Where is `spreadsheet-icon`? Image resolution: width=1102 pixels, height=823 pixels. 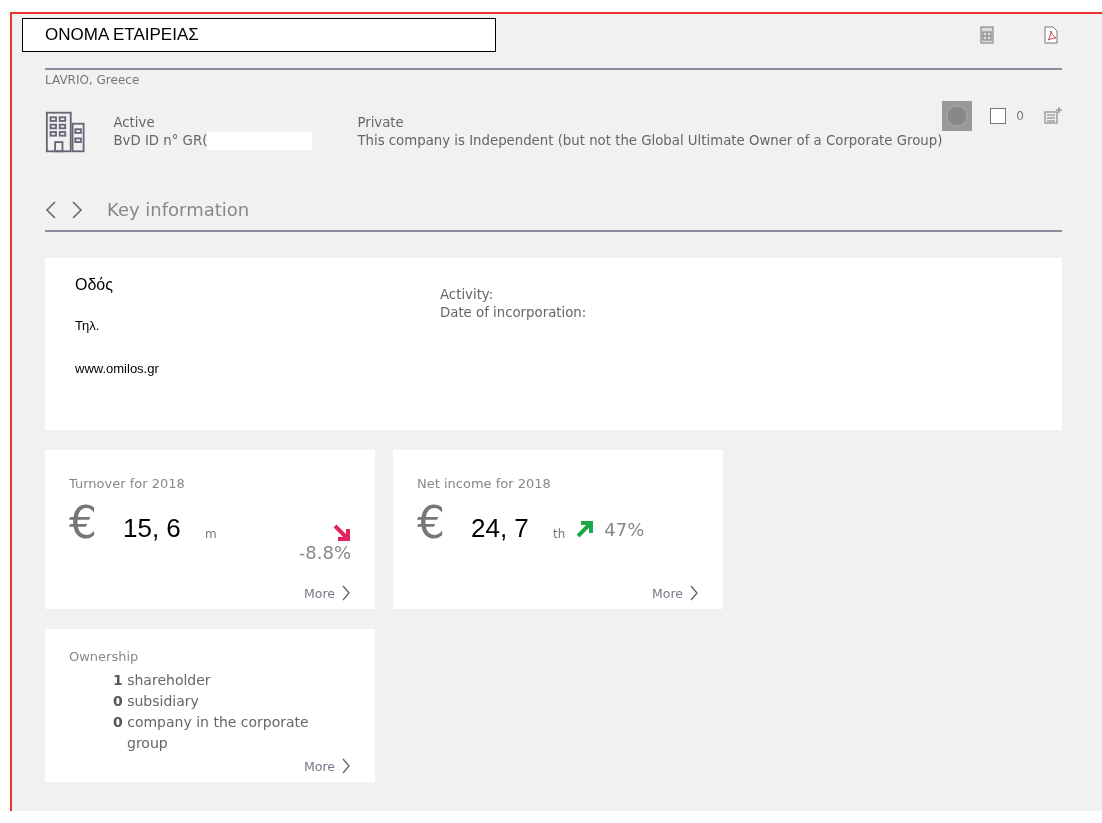
spreadsheet-icon is located at coordinates (987, 35).